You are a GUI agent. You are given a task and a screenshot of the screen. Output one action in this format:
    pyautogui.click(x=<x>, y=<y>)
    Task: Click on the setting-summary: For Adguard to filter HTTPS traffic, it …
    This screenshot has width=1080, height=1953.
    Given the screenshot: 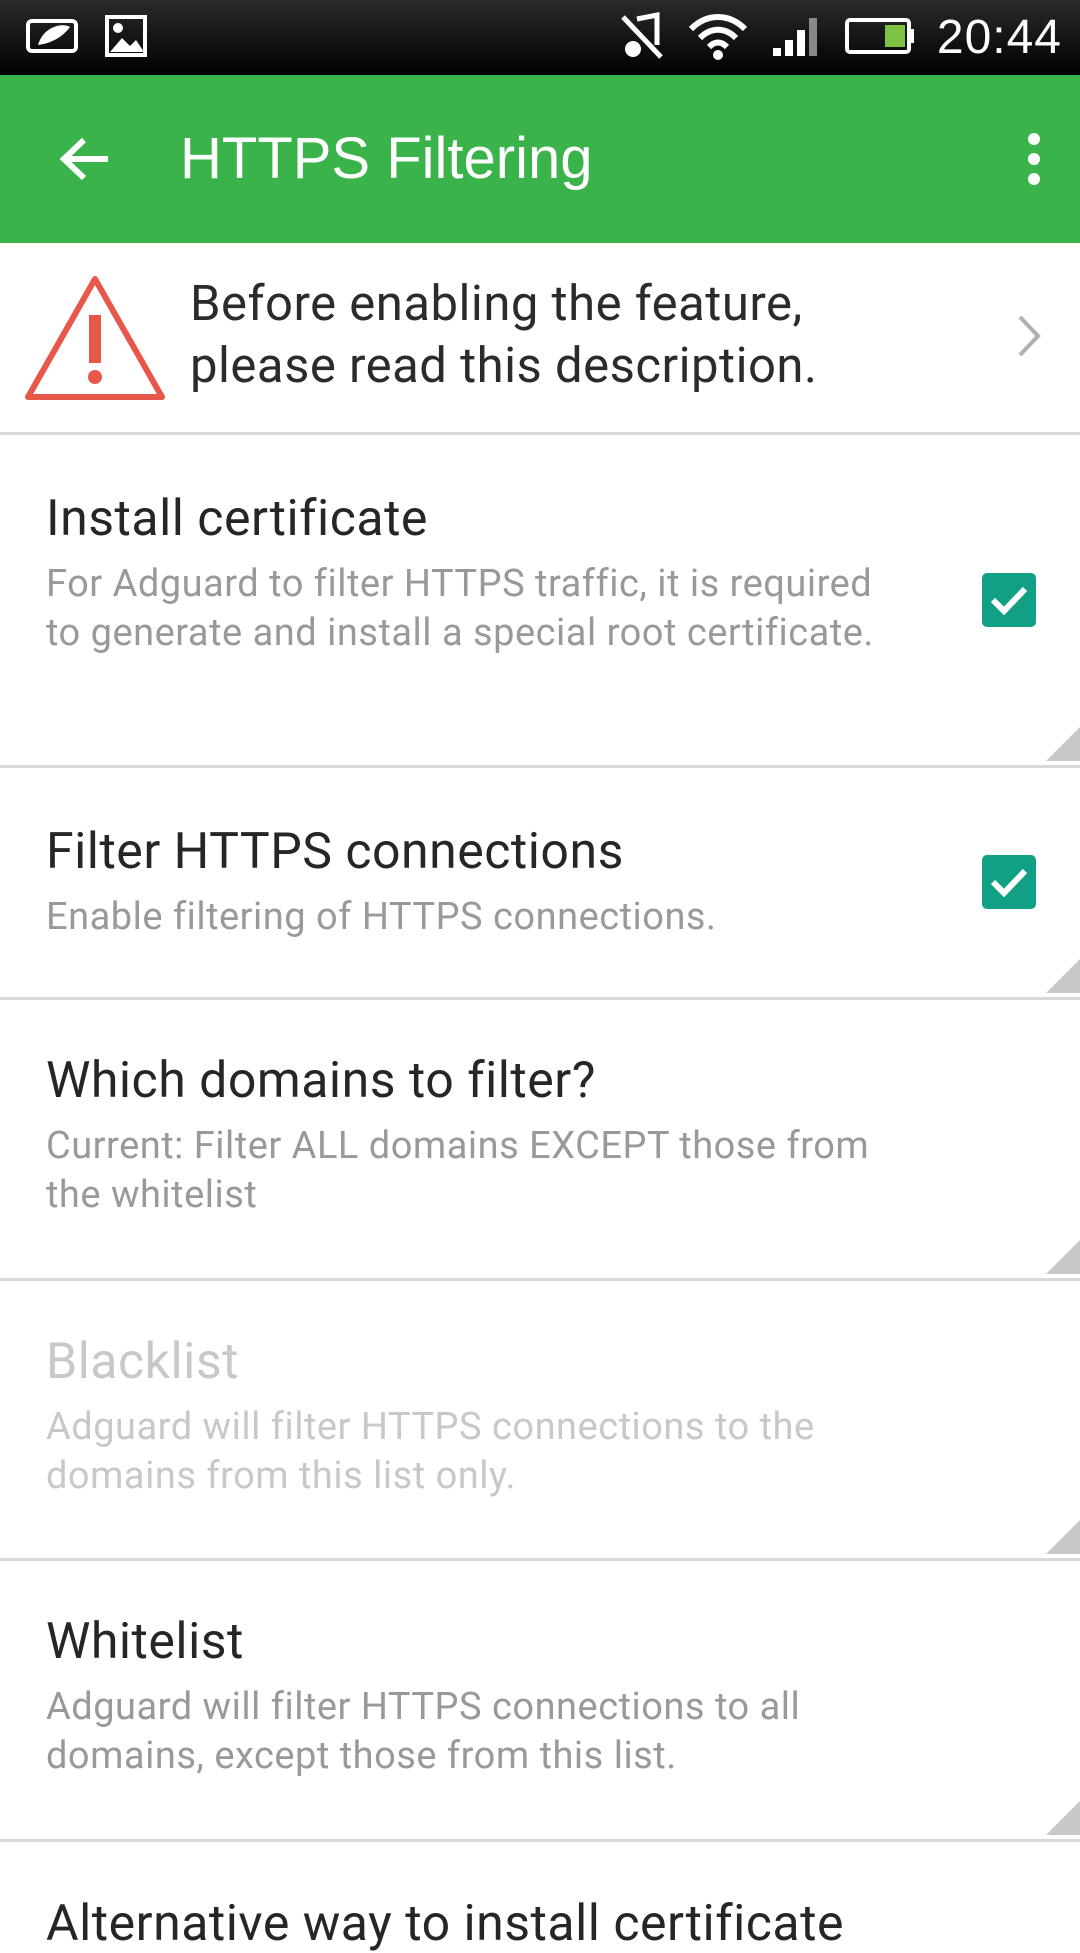 What is the action you would take?
    pyautogui.click(x=460, y=608)
    